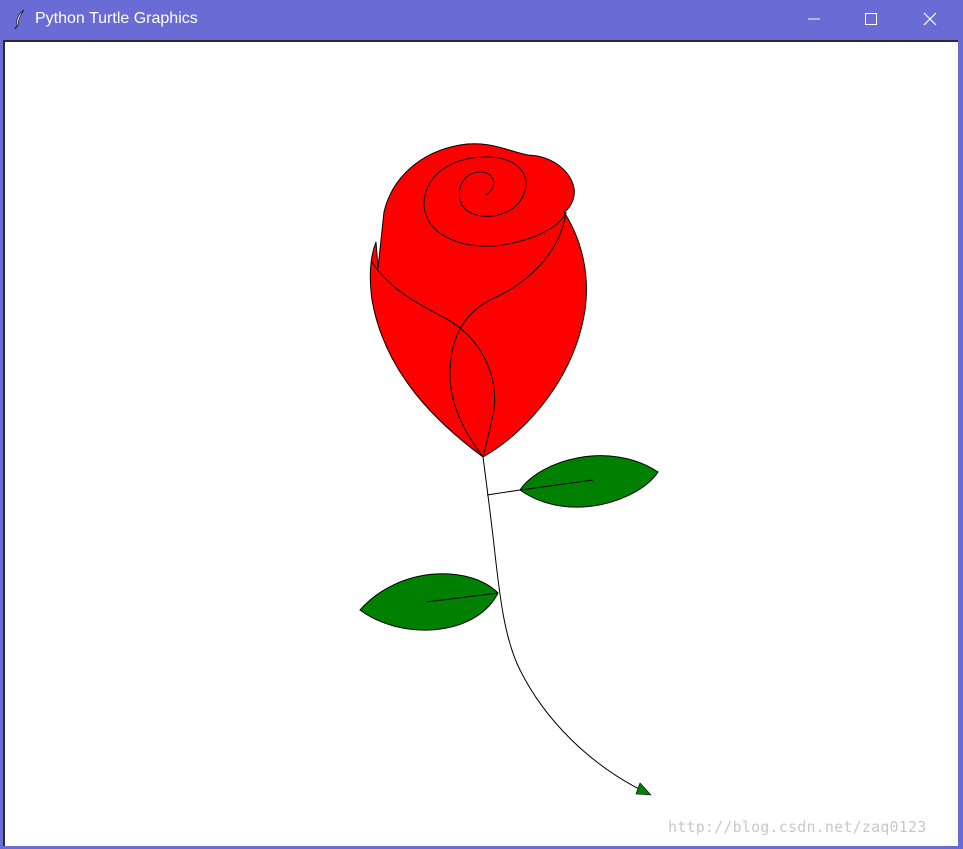  I want to click on leaf-right, so click(589, 481).